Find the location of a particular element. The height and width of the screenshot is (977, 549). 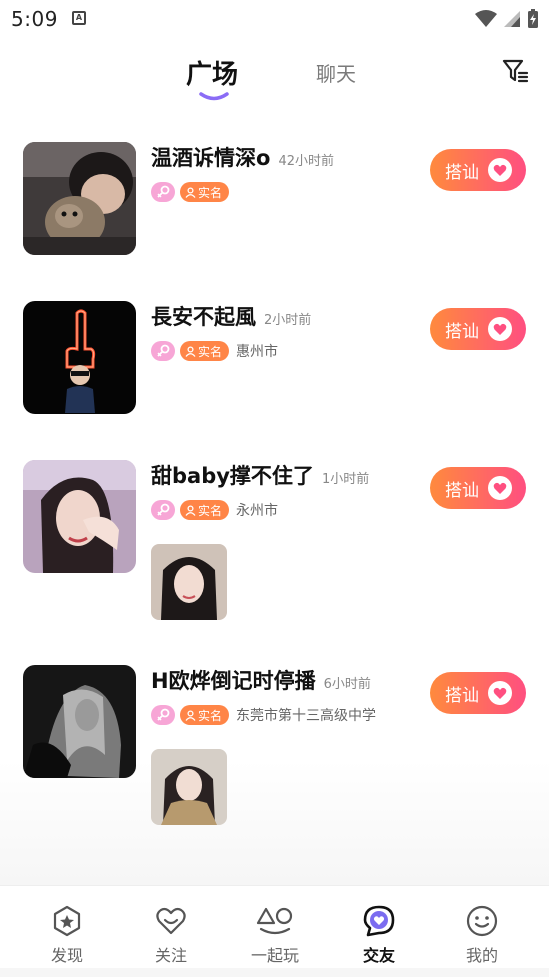

top-bar: 广场 聊天 is located at coordinates (274, 73).